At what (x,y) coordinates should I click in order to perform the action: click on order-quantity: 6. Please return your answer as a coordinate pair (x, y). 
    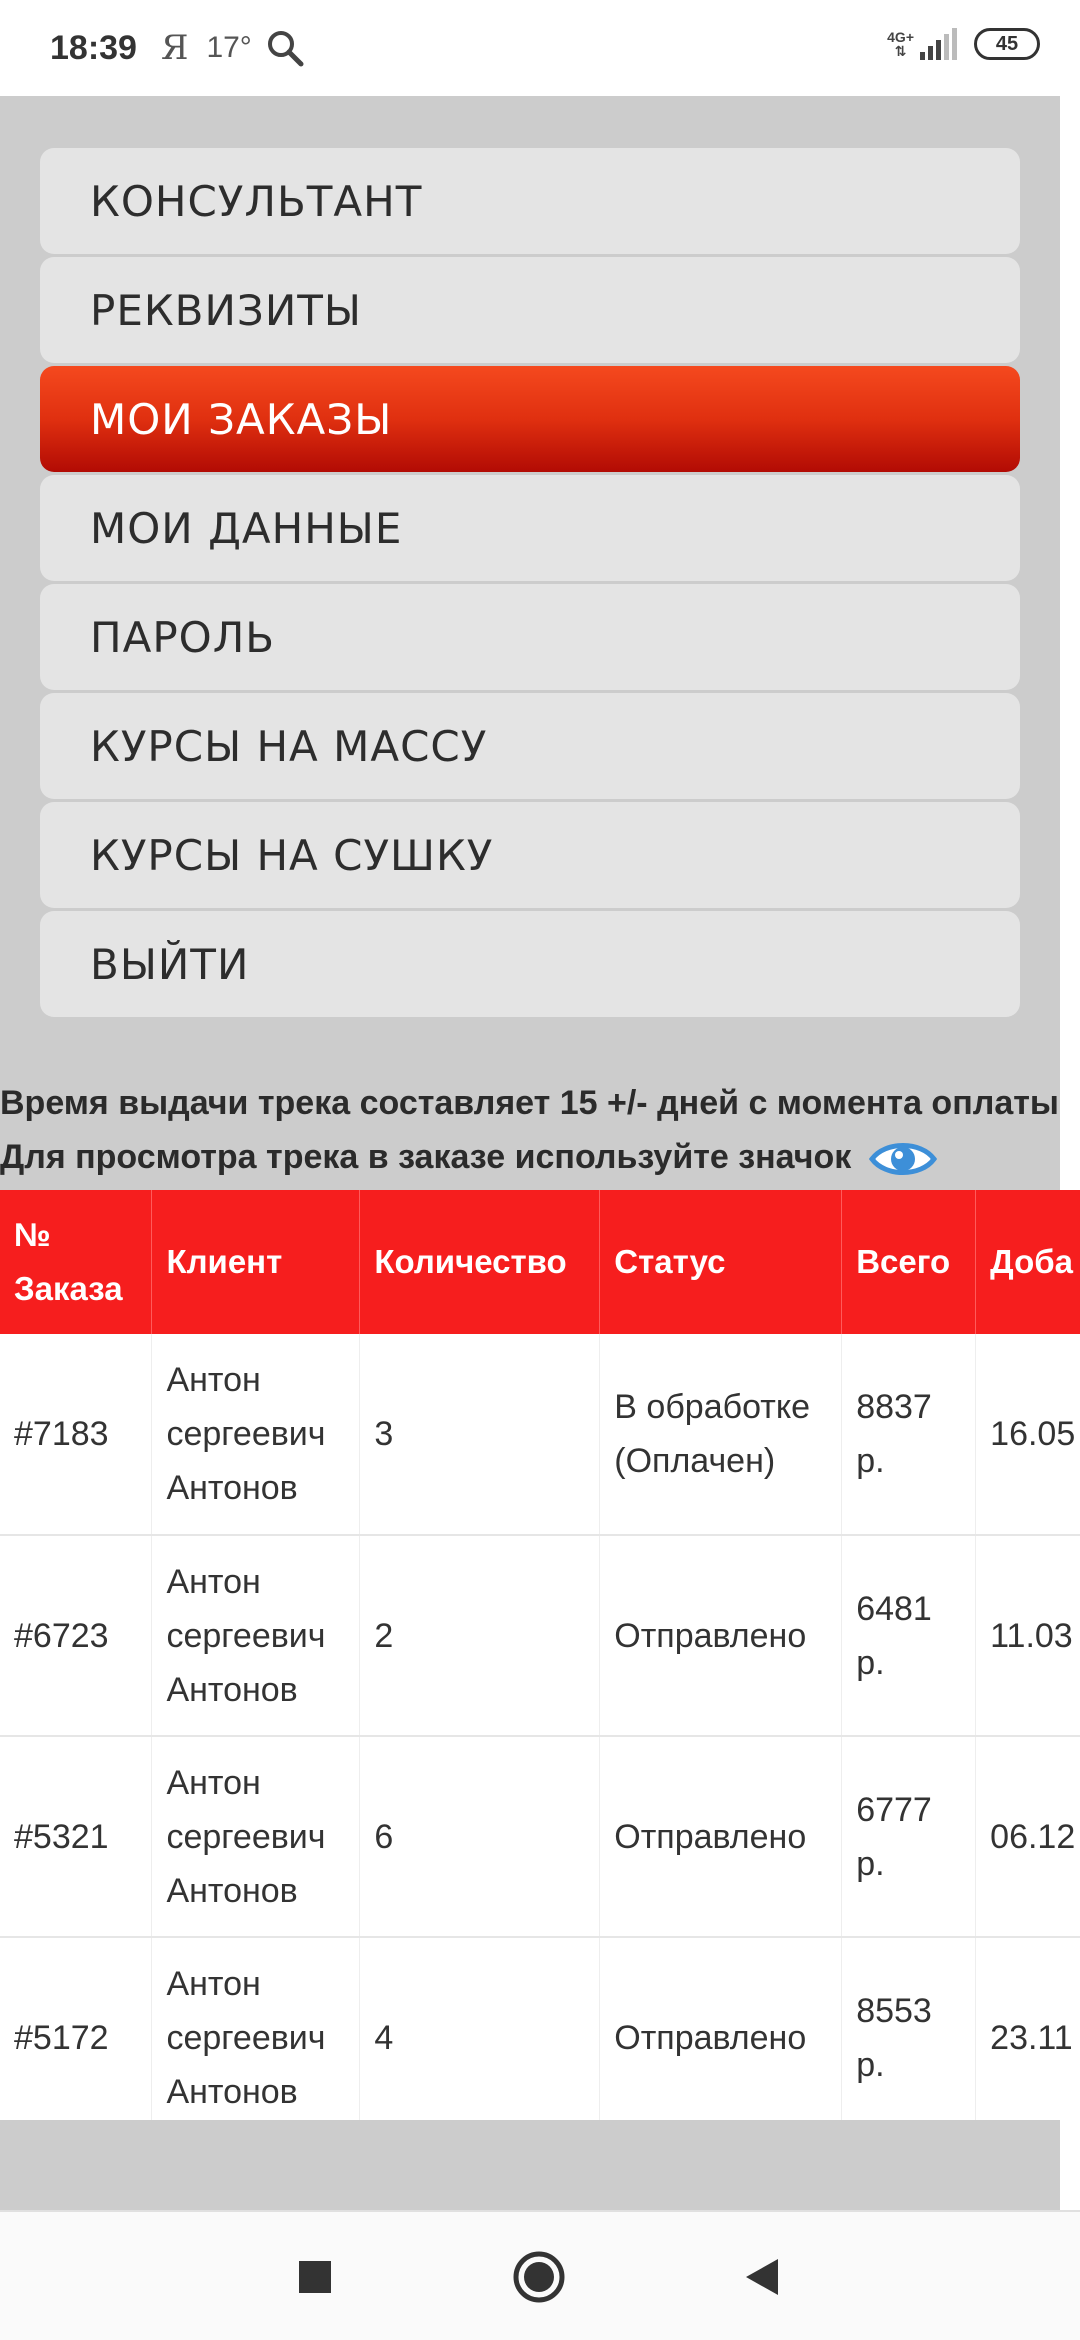
    Looking at the image, I should click on (480, 1837).